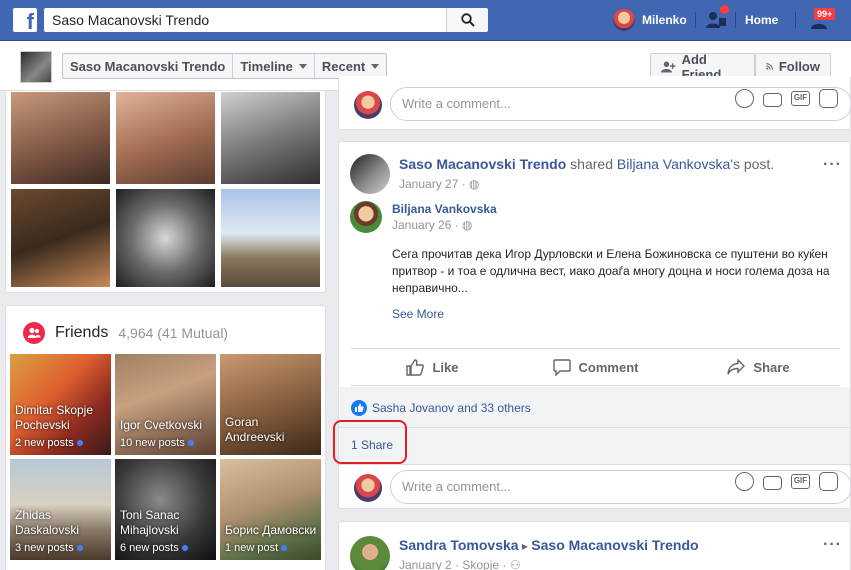 This screenshot has width=851, height=570. Describe the element at coordinates (591, 164) in the screenshot. I see `shared-text: shared` at that location.